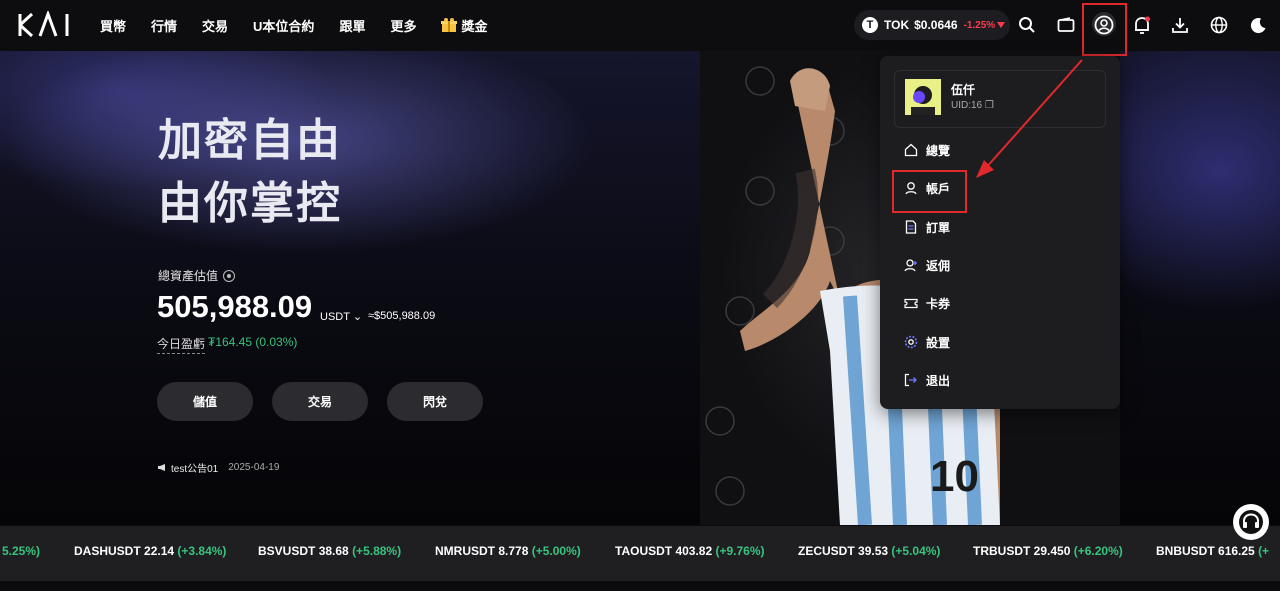 This screenshot has height=591, width=1280. Describe the element at coordinates (161, 467) in the screenshot. I see `megaphone-icon` at that location.